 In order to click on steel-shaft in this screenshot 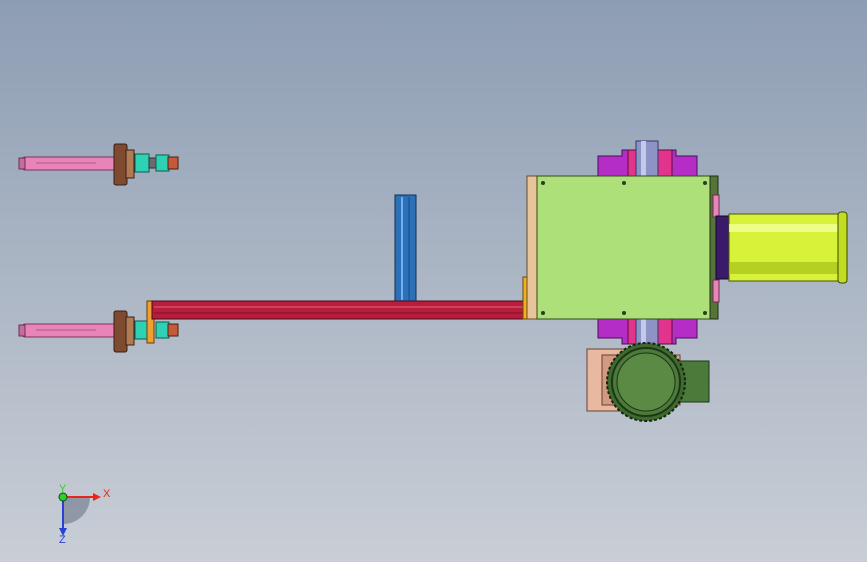, I will do `click(647, 159)`.